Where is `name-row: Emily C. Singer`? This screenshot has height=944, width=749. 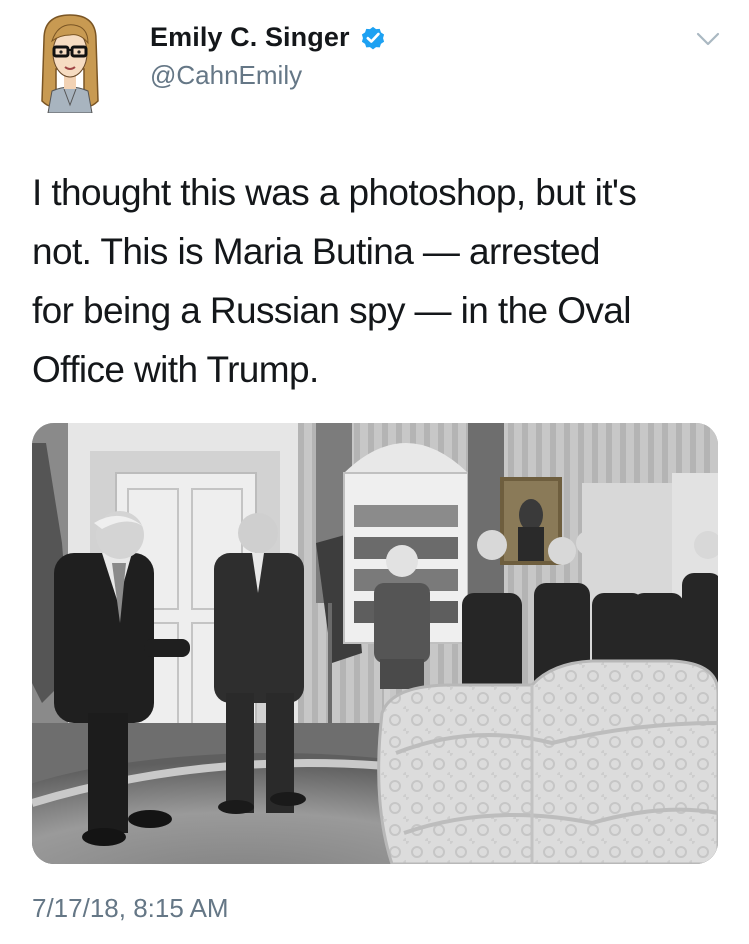 name-row: Emily C. Singer is located at coordinates (268, 37).